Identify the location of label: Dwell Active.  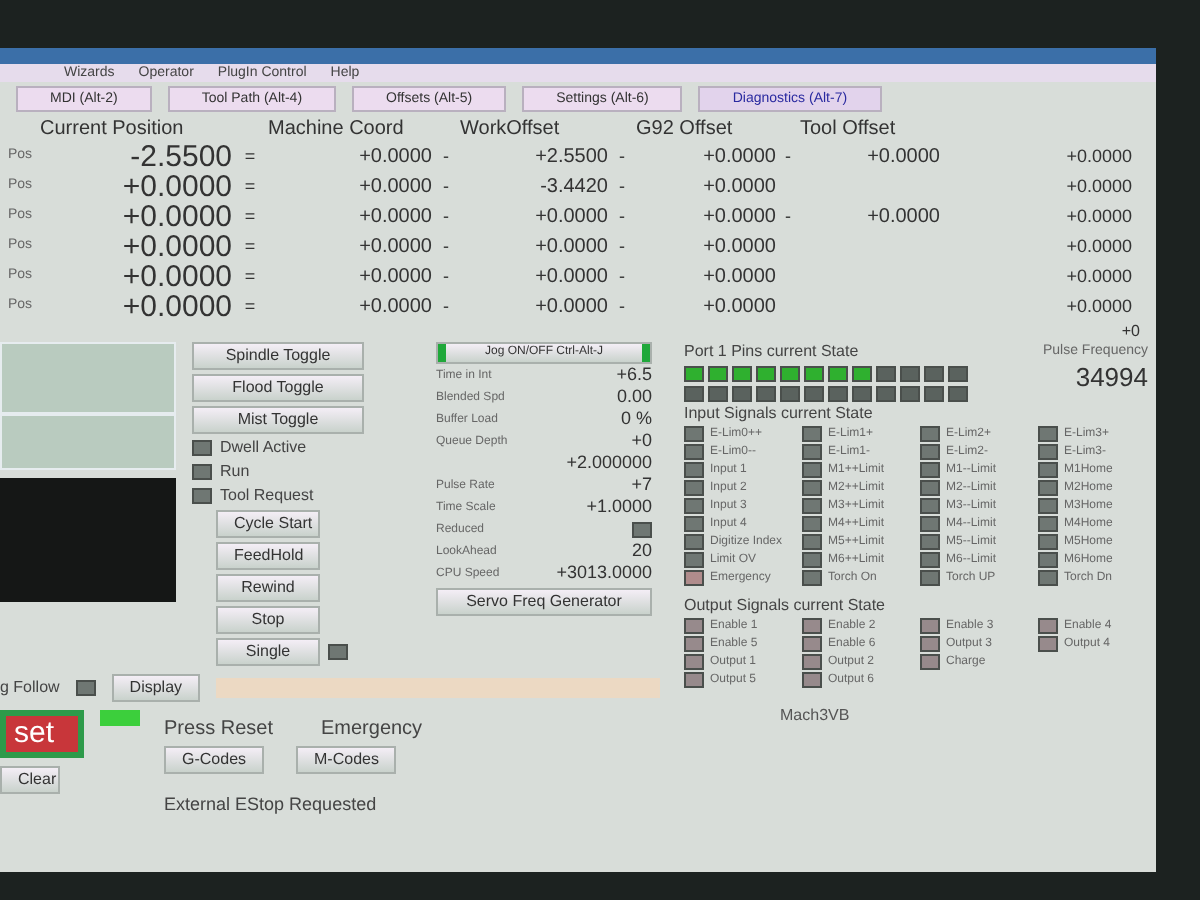
(263, 448).